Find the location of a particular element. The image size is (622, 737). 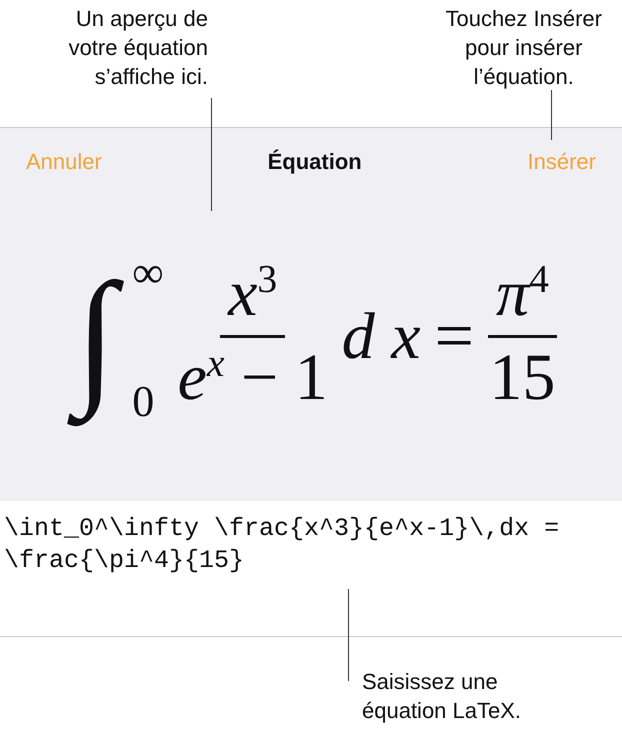

insert-button: Insérer is located at coordinates (562, 162).